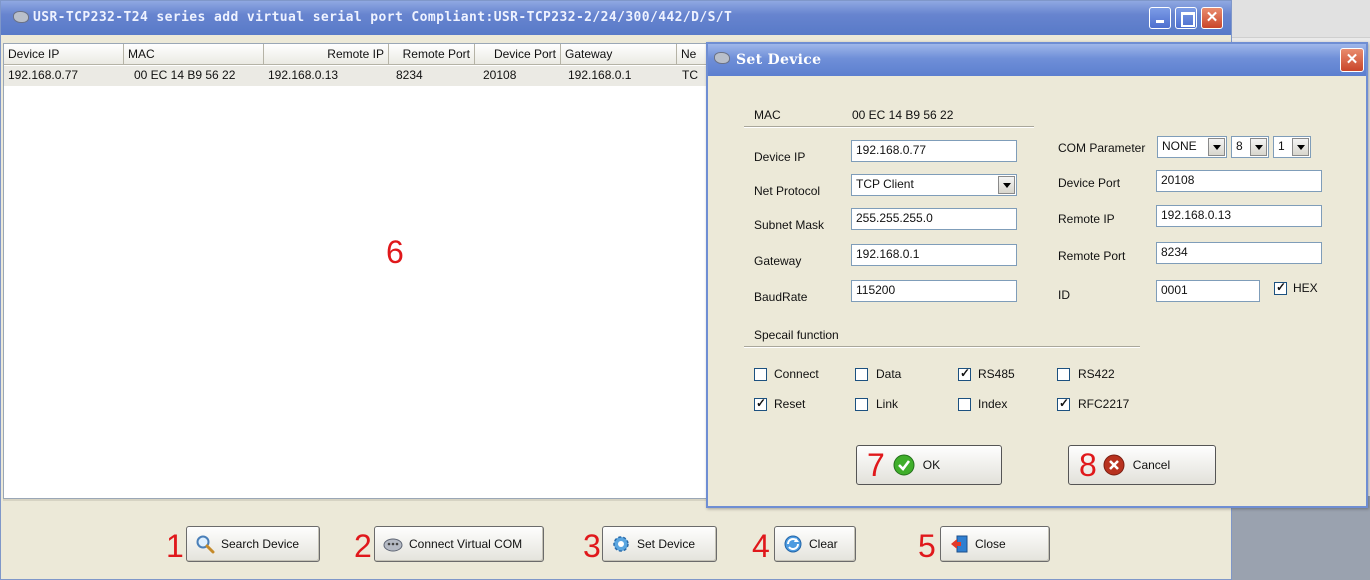  I want to click on cell-device-ip: 192.168.0.77, so click(43, 75).